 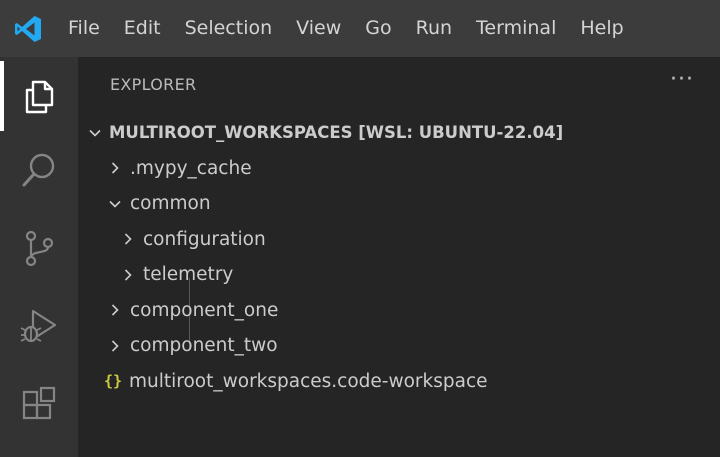 I want to click on activity-search, so click(x=39, y=170).